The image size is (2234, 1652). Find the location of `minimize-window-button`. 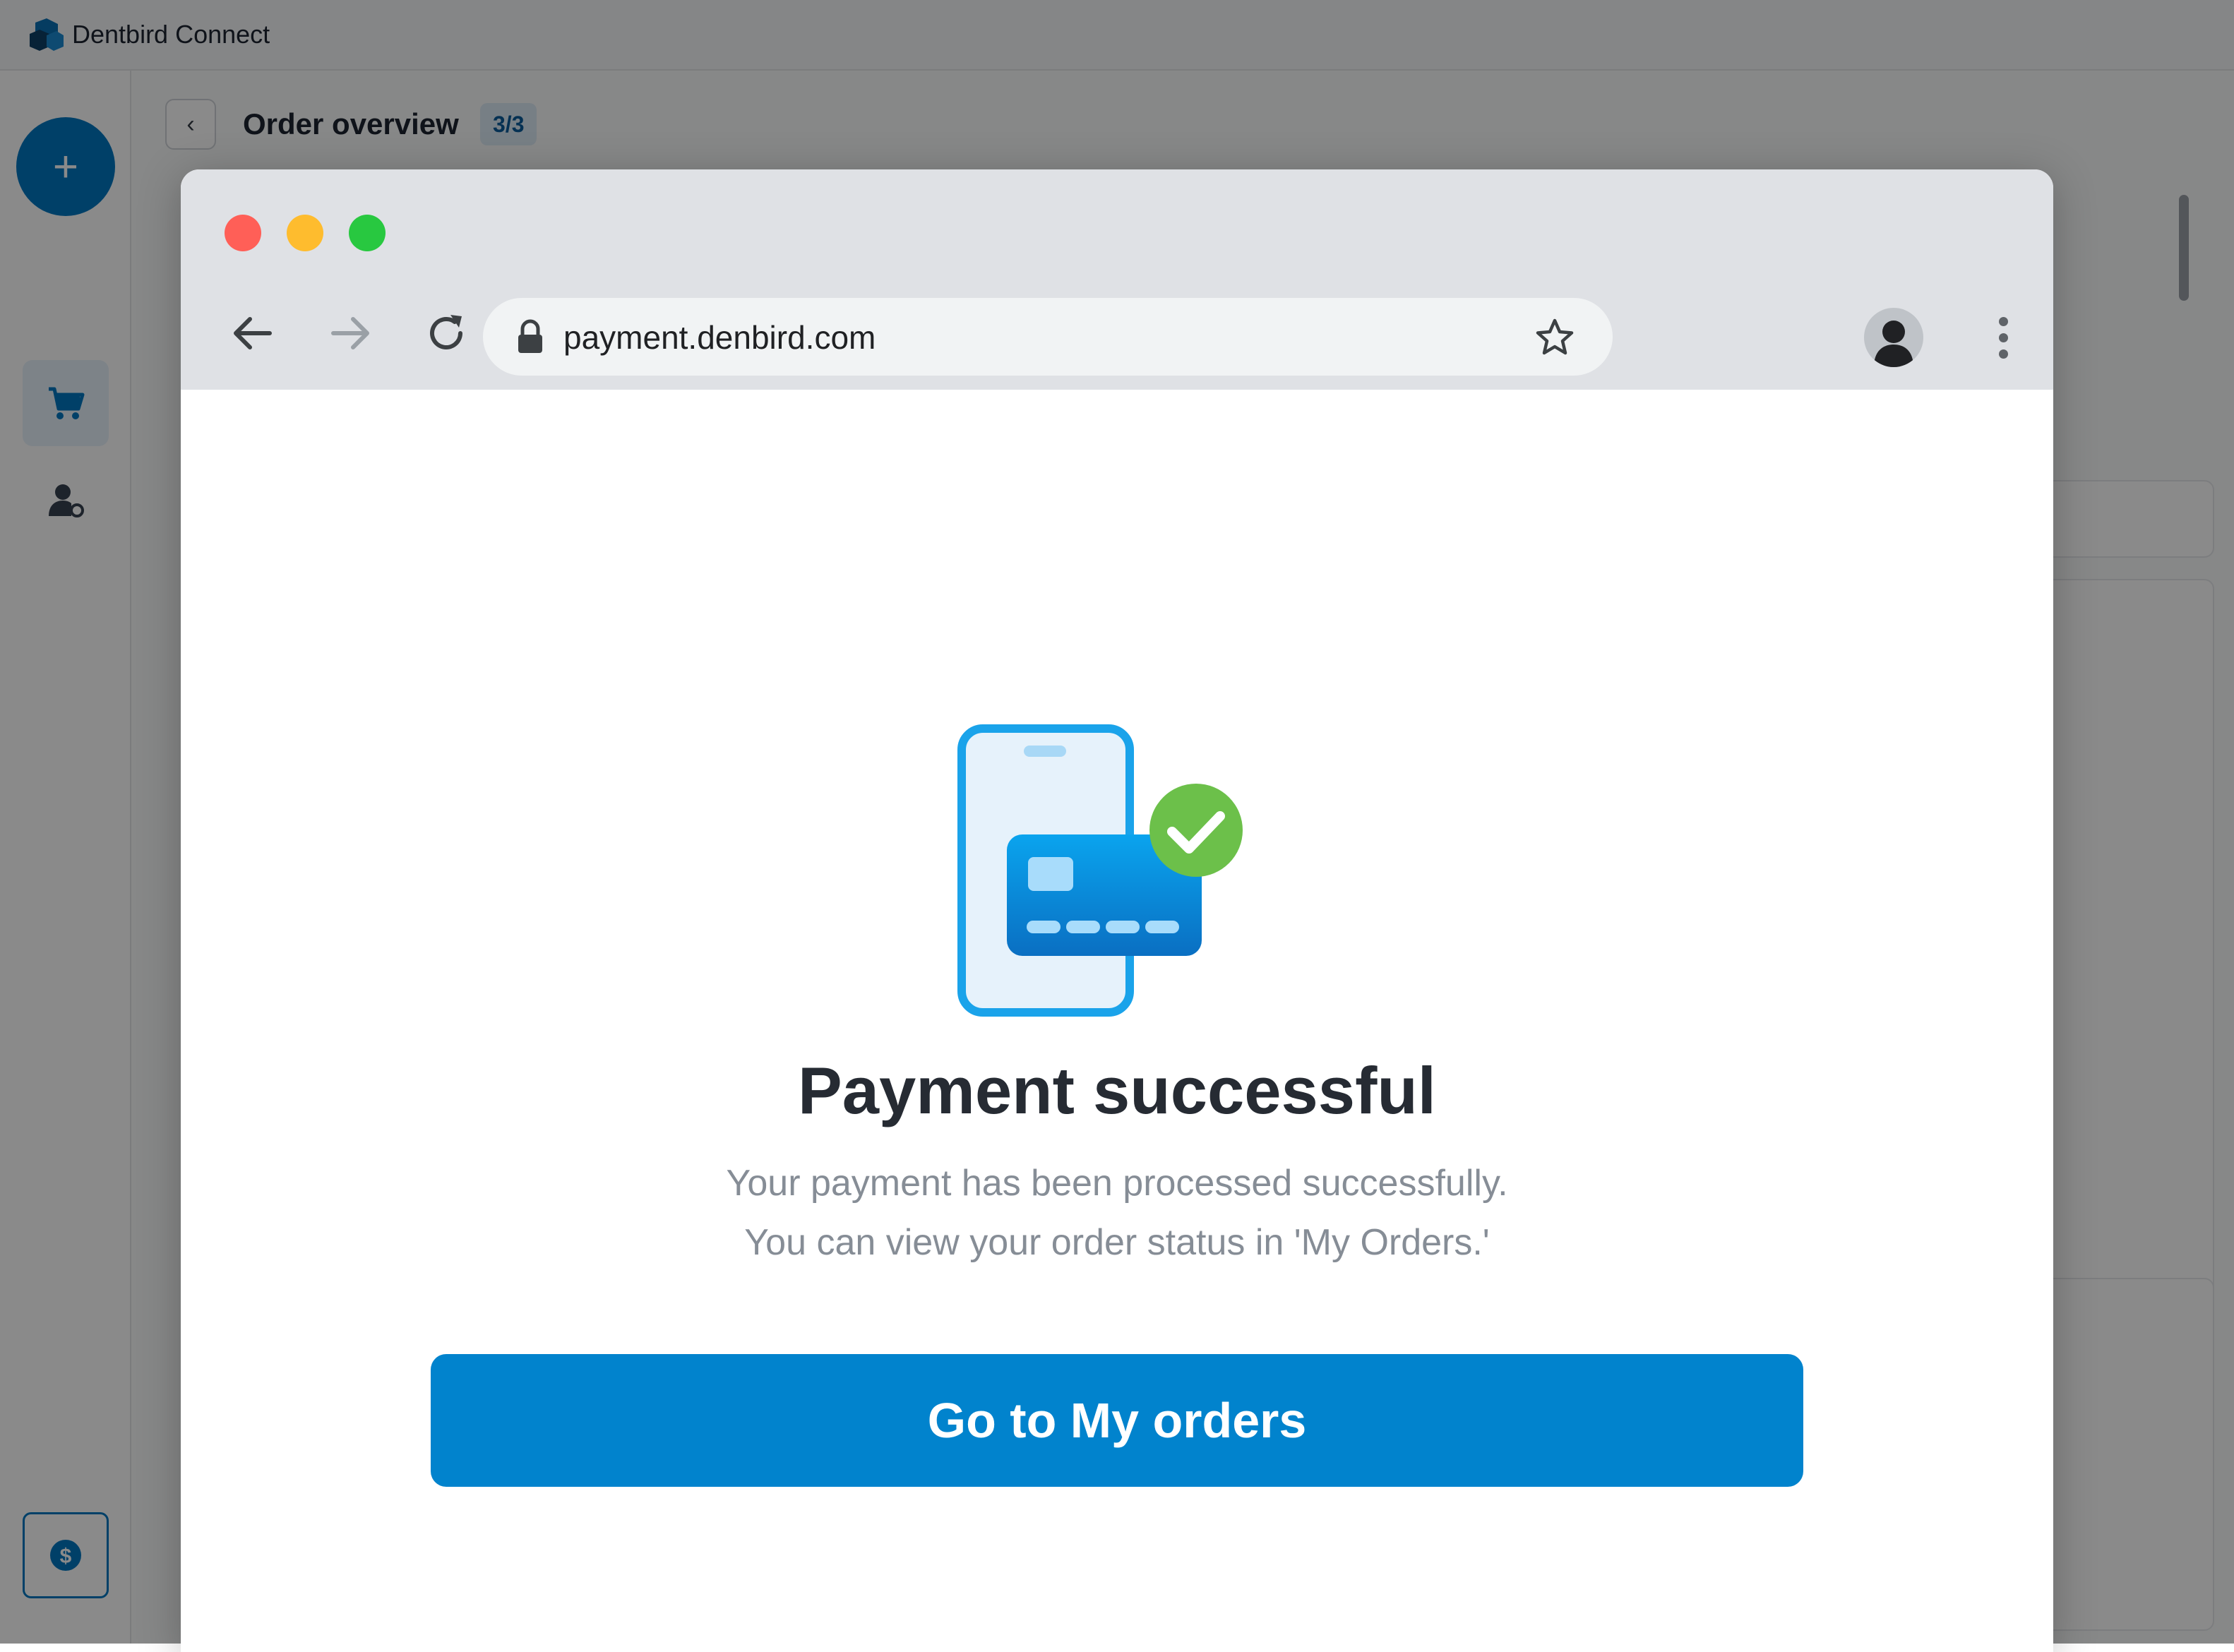

minimize-window-button is located at coordinates (305, 233).